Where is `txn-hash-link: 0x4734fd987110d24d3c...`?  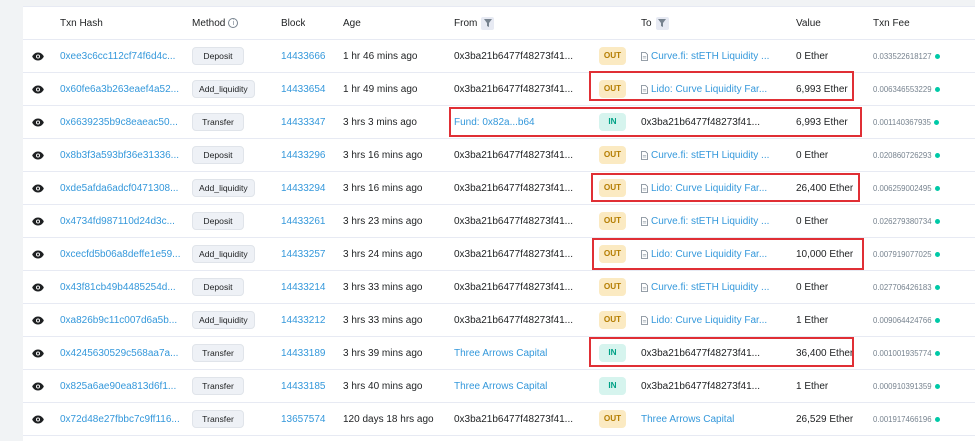 txn-hash-link: 0x4734fd987110d24d3c... is located at coordinates (117, 221).